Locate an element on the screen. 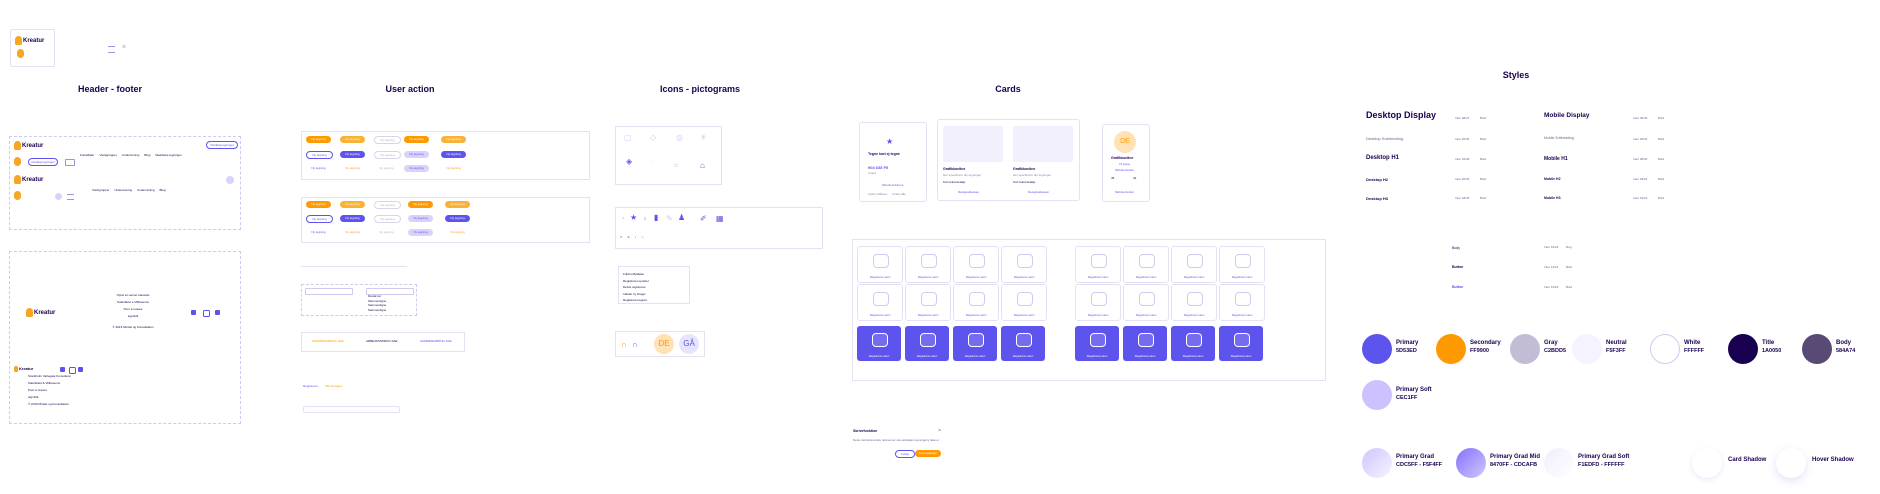 This screenshot has height=494, width=1880. nav-link: Fotoaftaler is located at coordinates (87, 155).